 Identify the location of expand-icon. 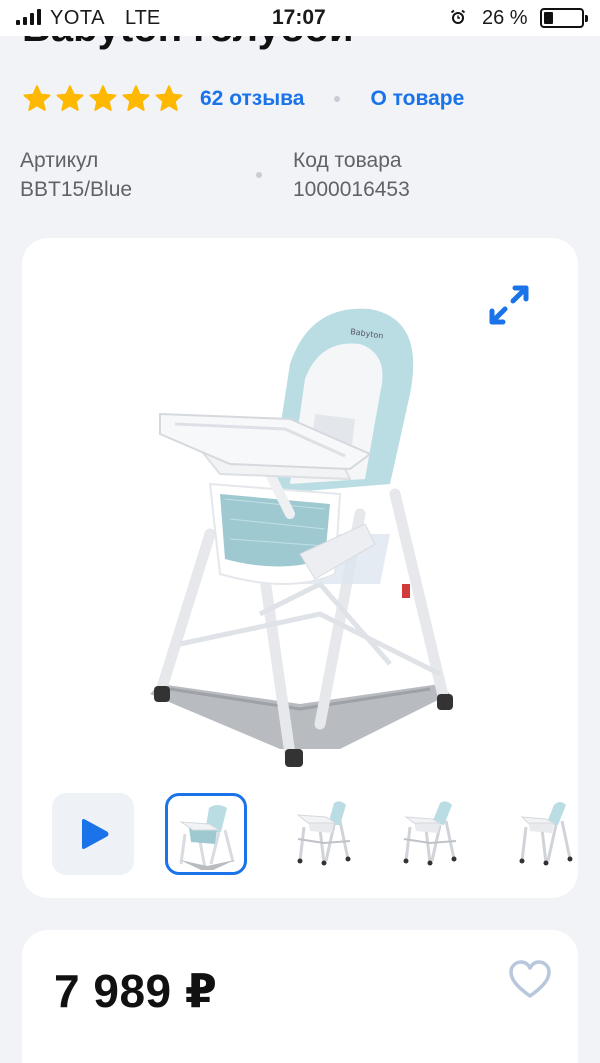
(509, 305).